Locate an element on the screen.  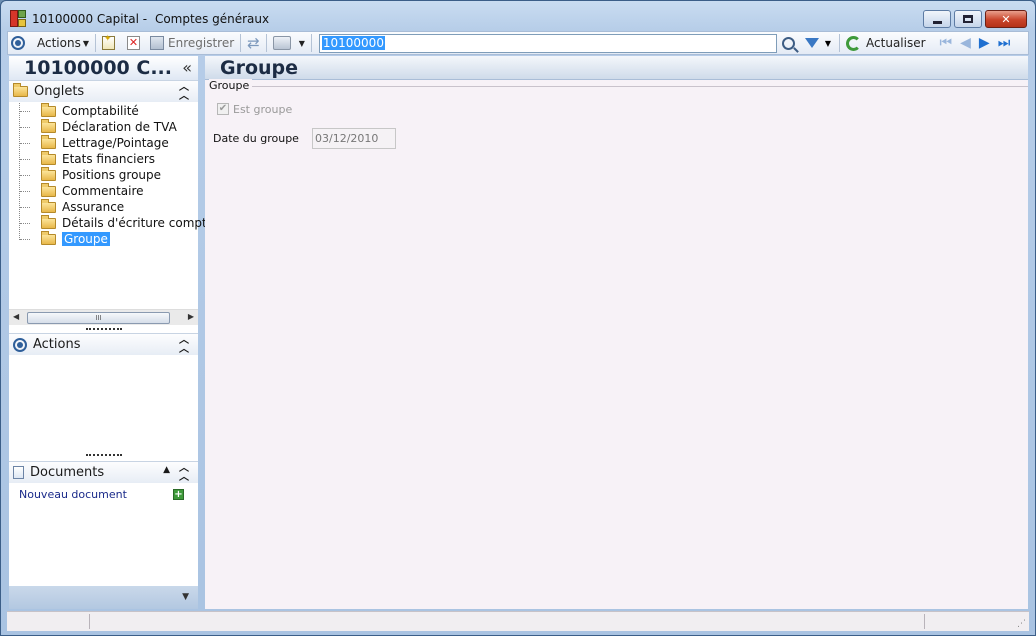
maximize-button is located at coordinates (968, 19).